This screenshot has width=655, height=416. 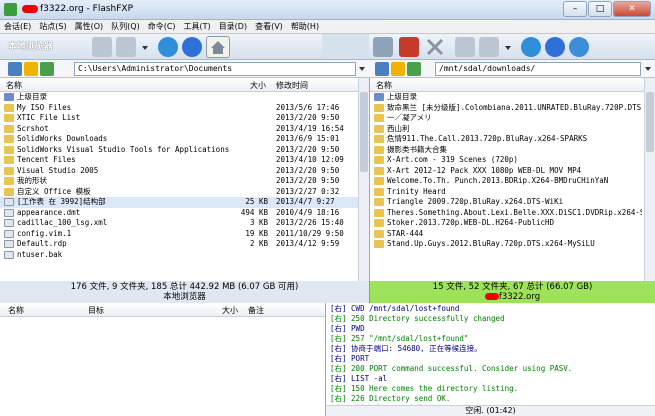 I want to click on local-file-row: XTIC File List 2013/2/20 9:50, so click(x=184, y=118).